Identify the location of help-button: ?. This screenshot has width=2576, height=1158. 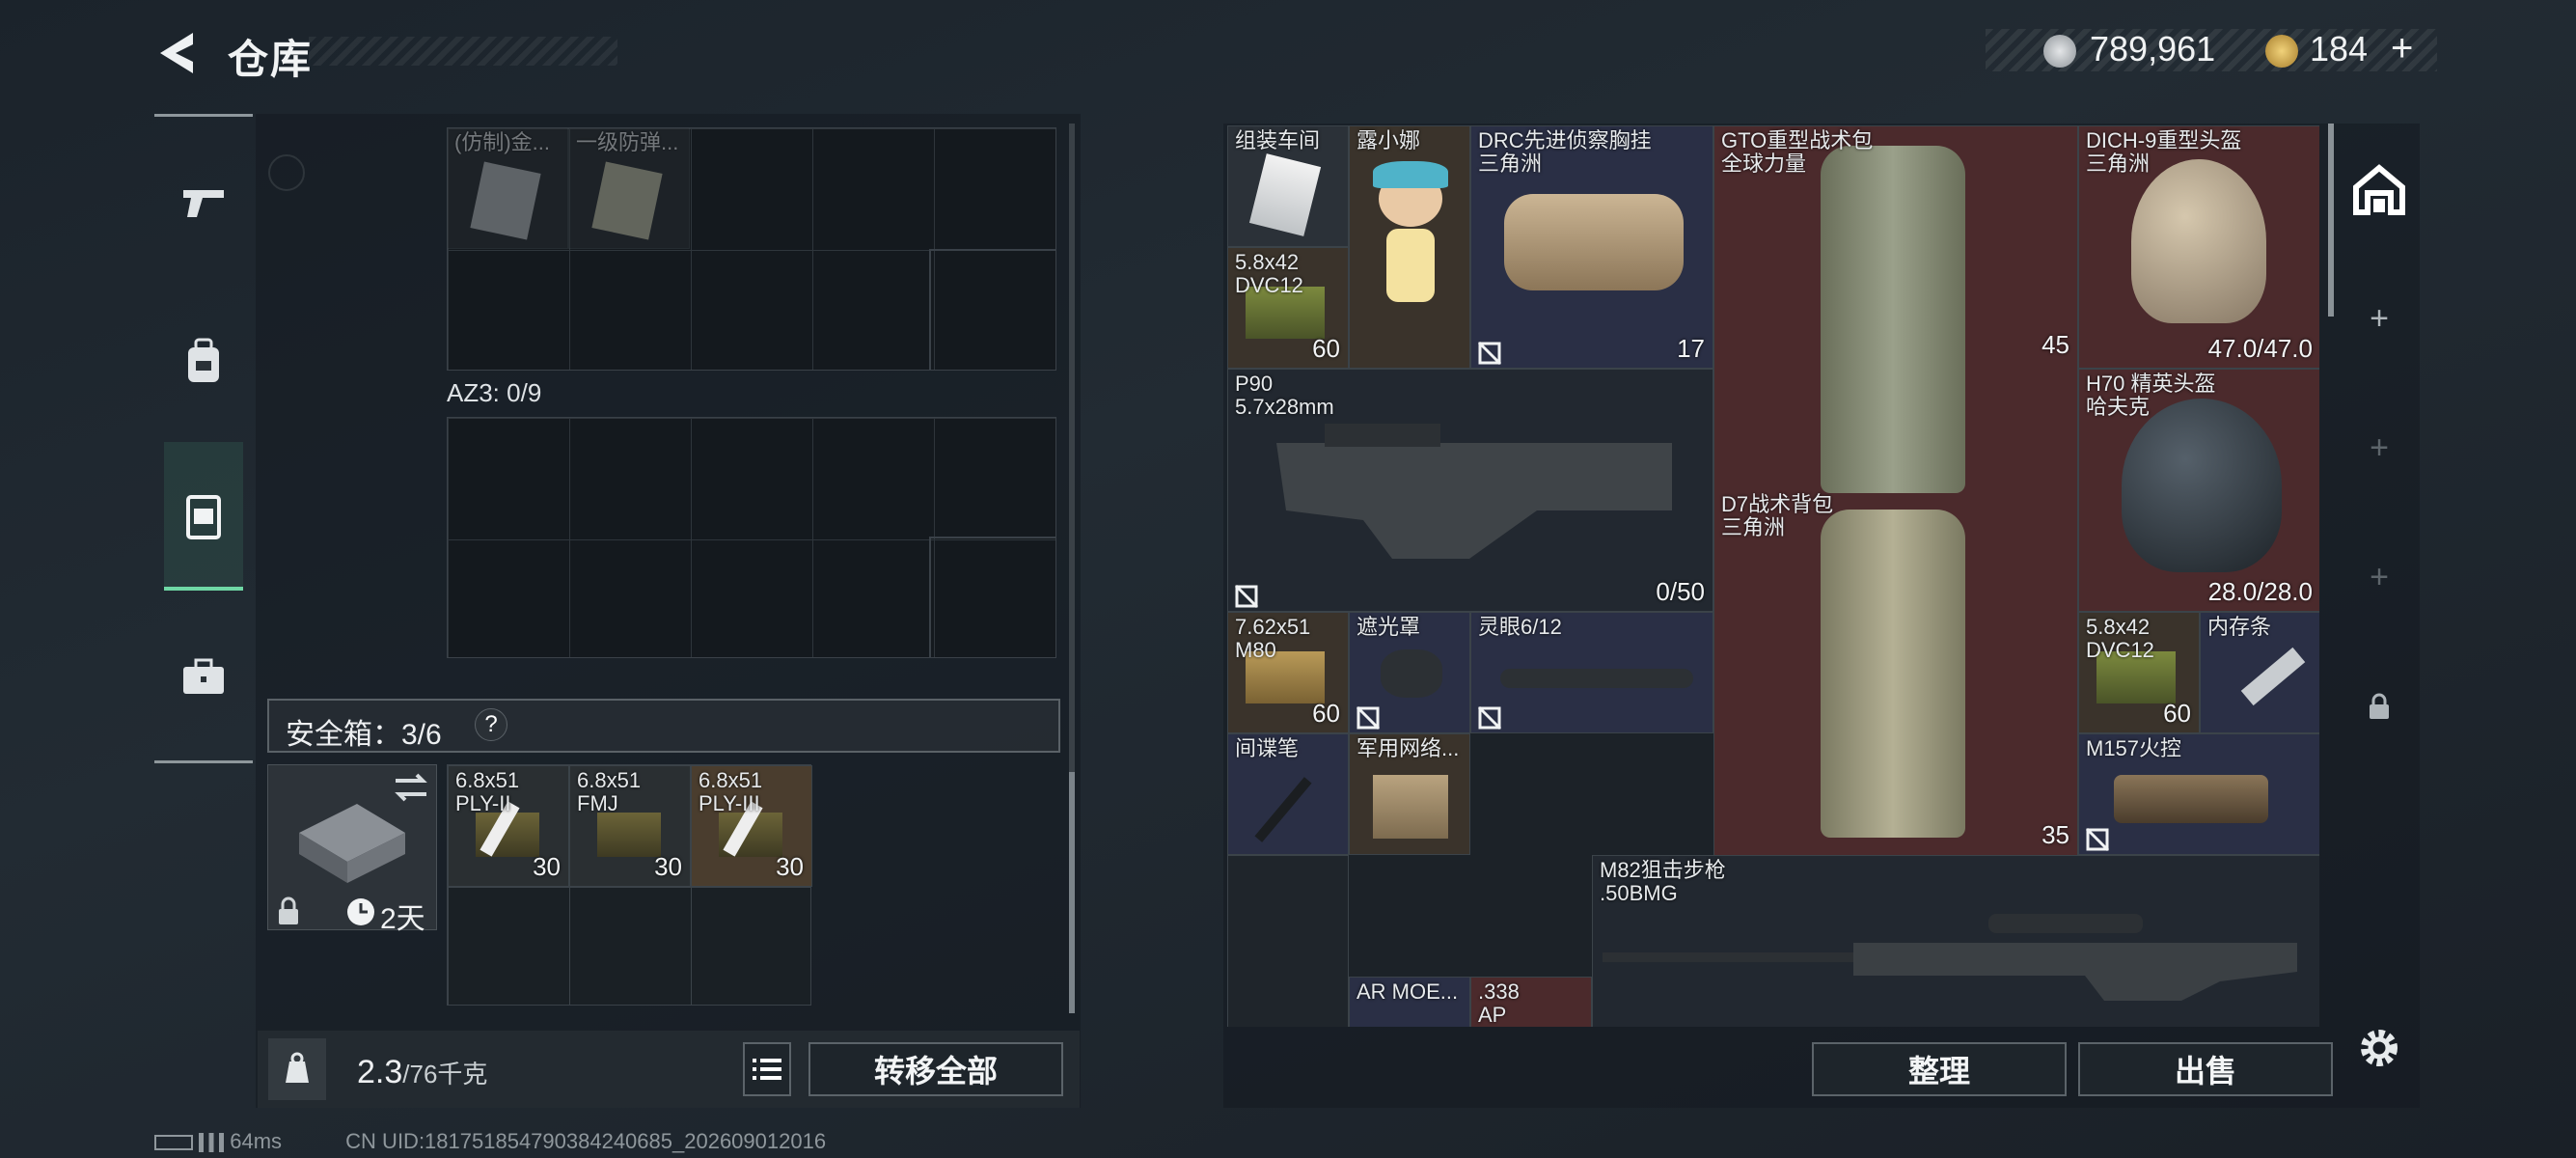
(491, 724).